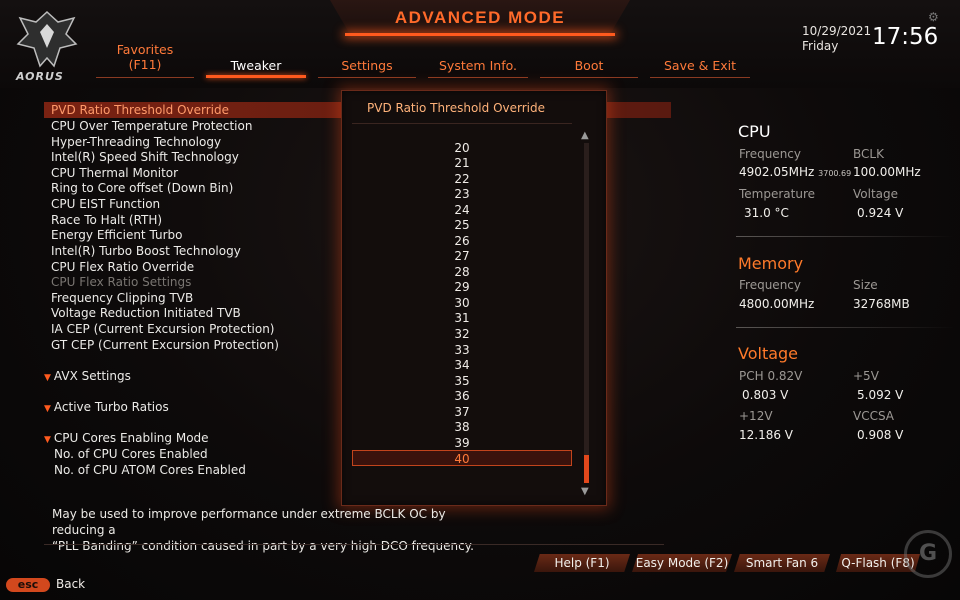 The width and height of the screenshot is (960, 600). I want to click on brand-logo-text: AORUS, so click(40, 76).